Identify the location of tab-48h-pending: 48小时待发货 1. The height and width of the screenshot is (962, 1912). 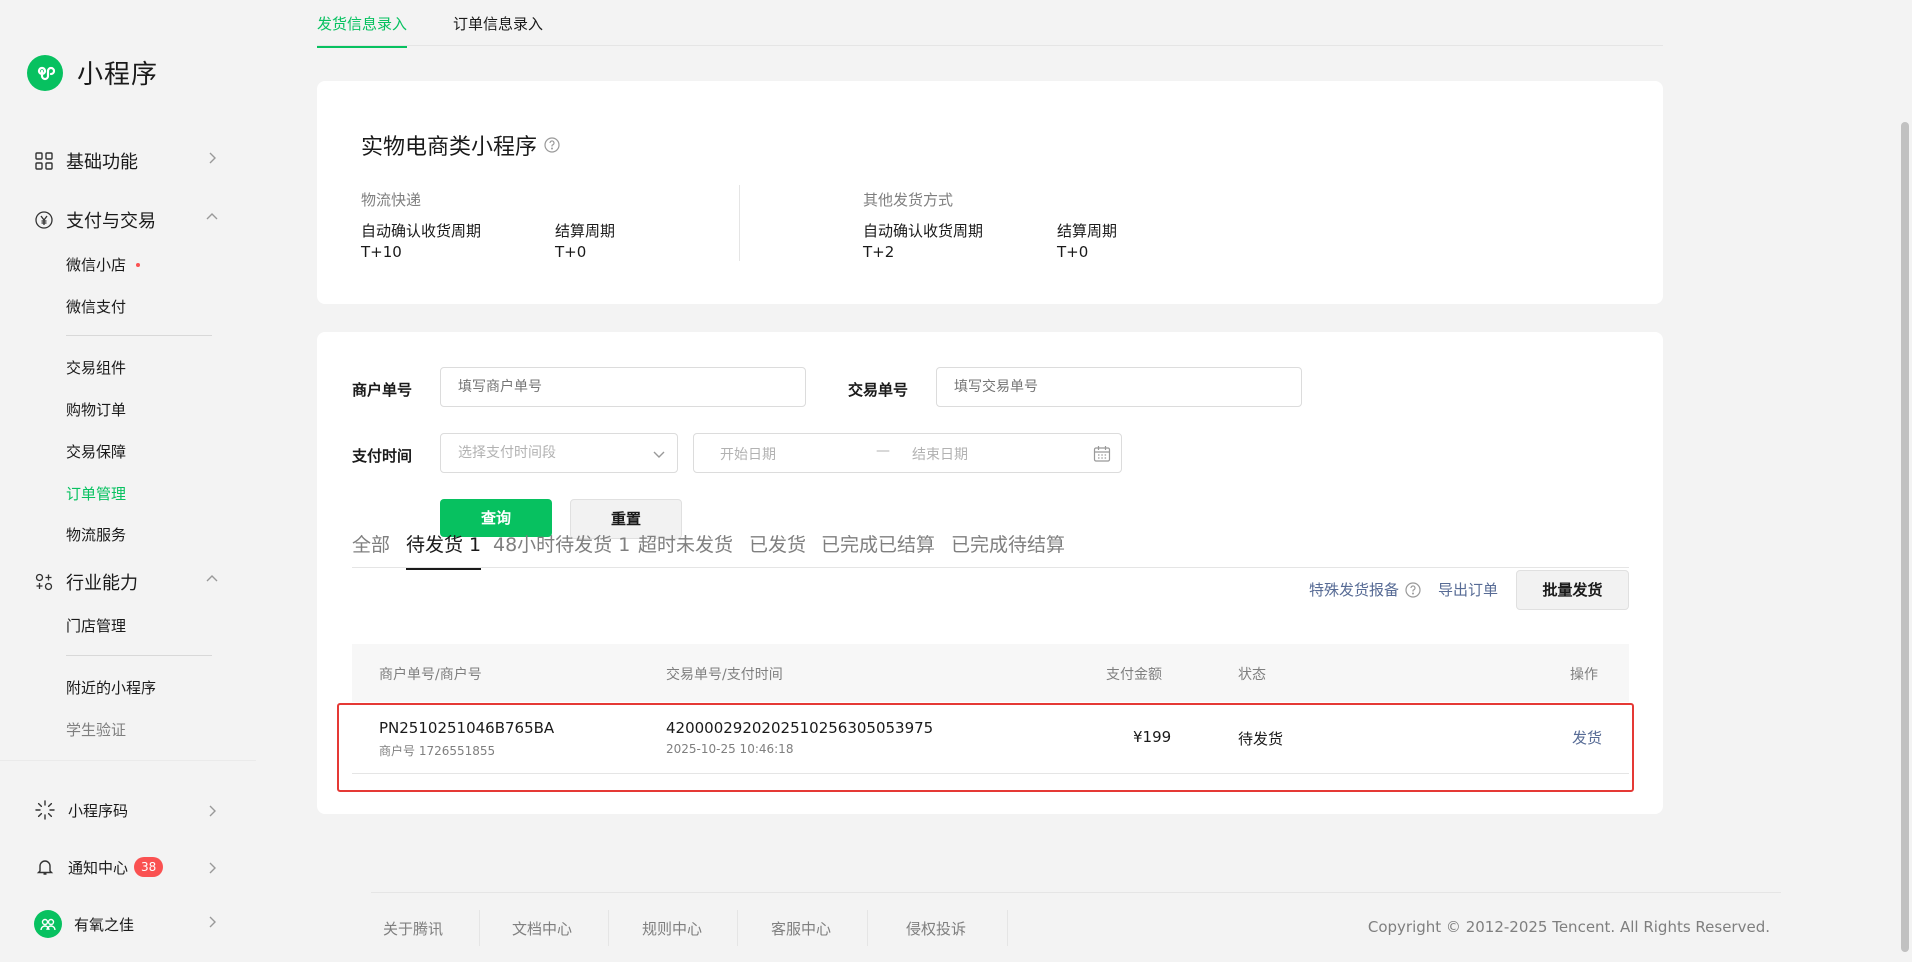
(561, 549).